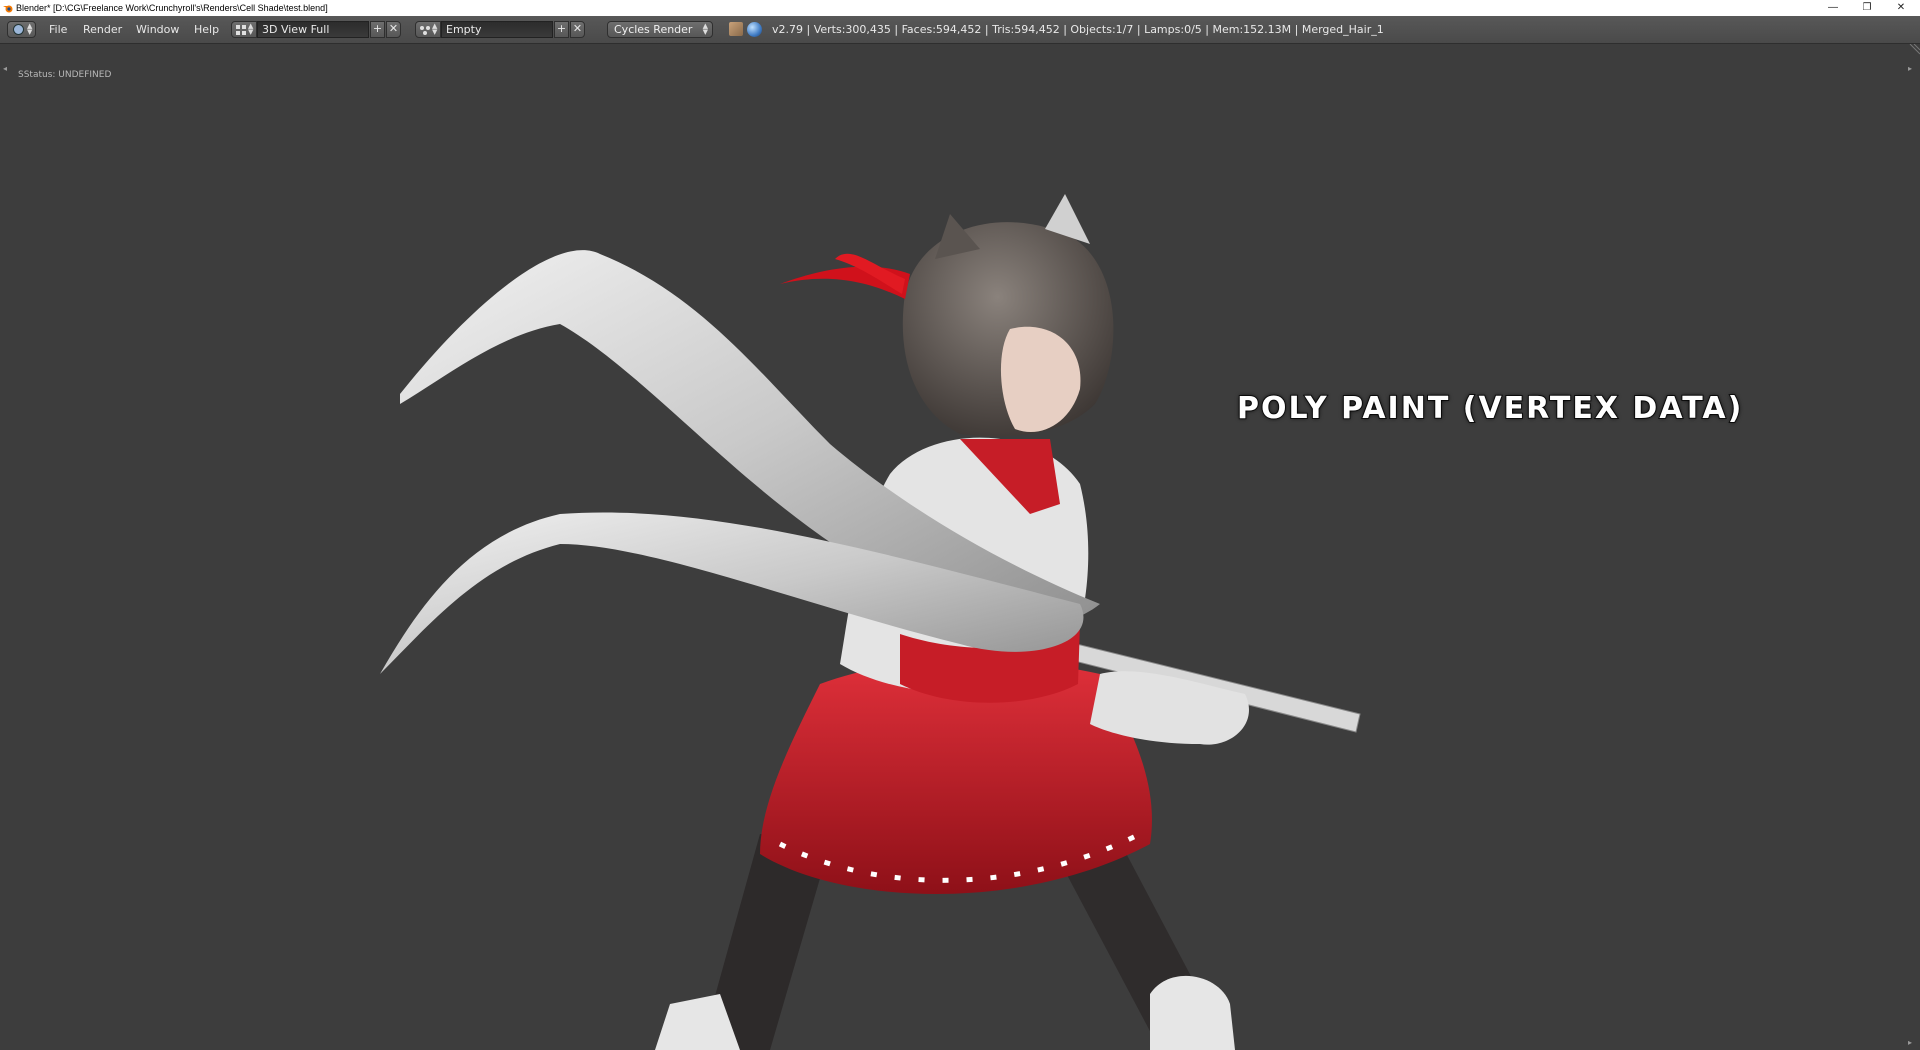 The height and width of the screenshot is (1050, 1920). What do you see at coordinates (241, 30) in the screenshot?
I see `layout-grid-icon` at bounding box center [241, 30].